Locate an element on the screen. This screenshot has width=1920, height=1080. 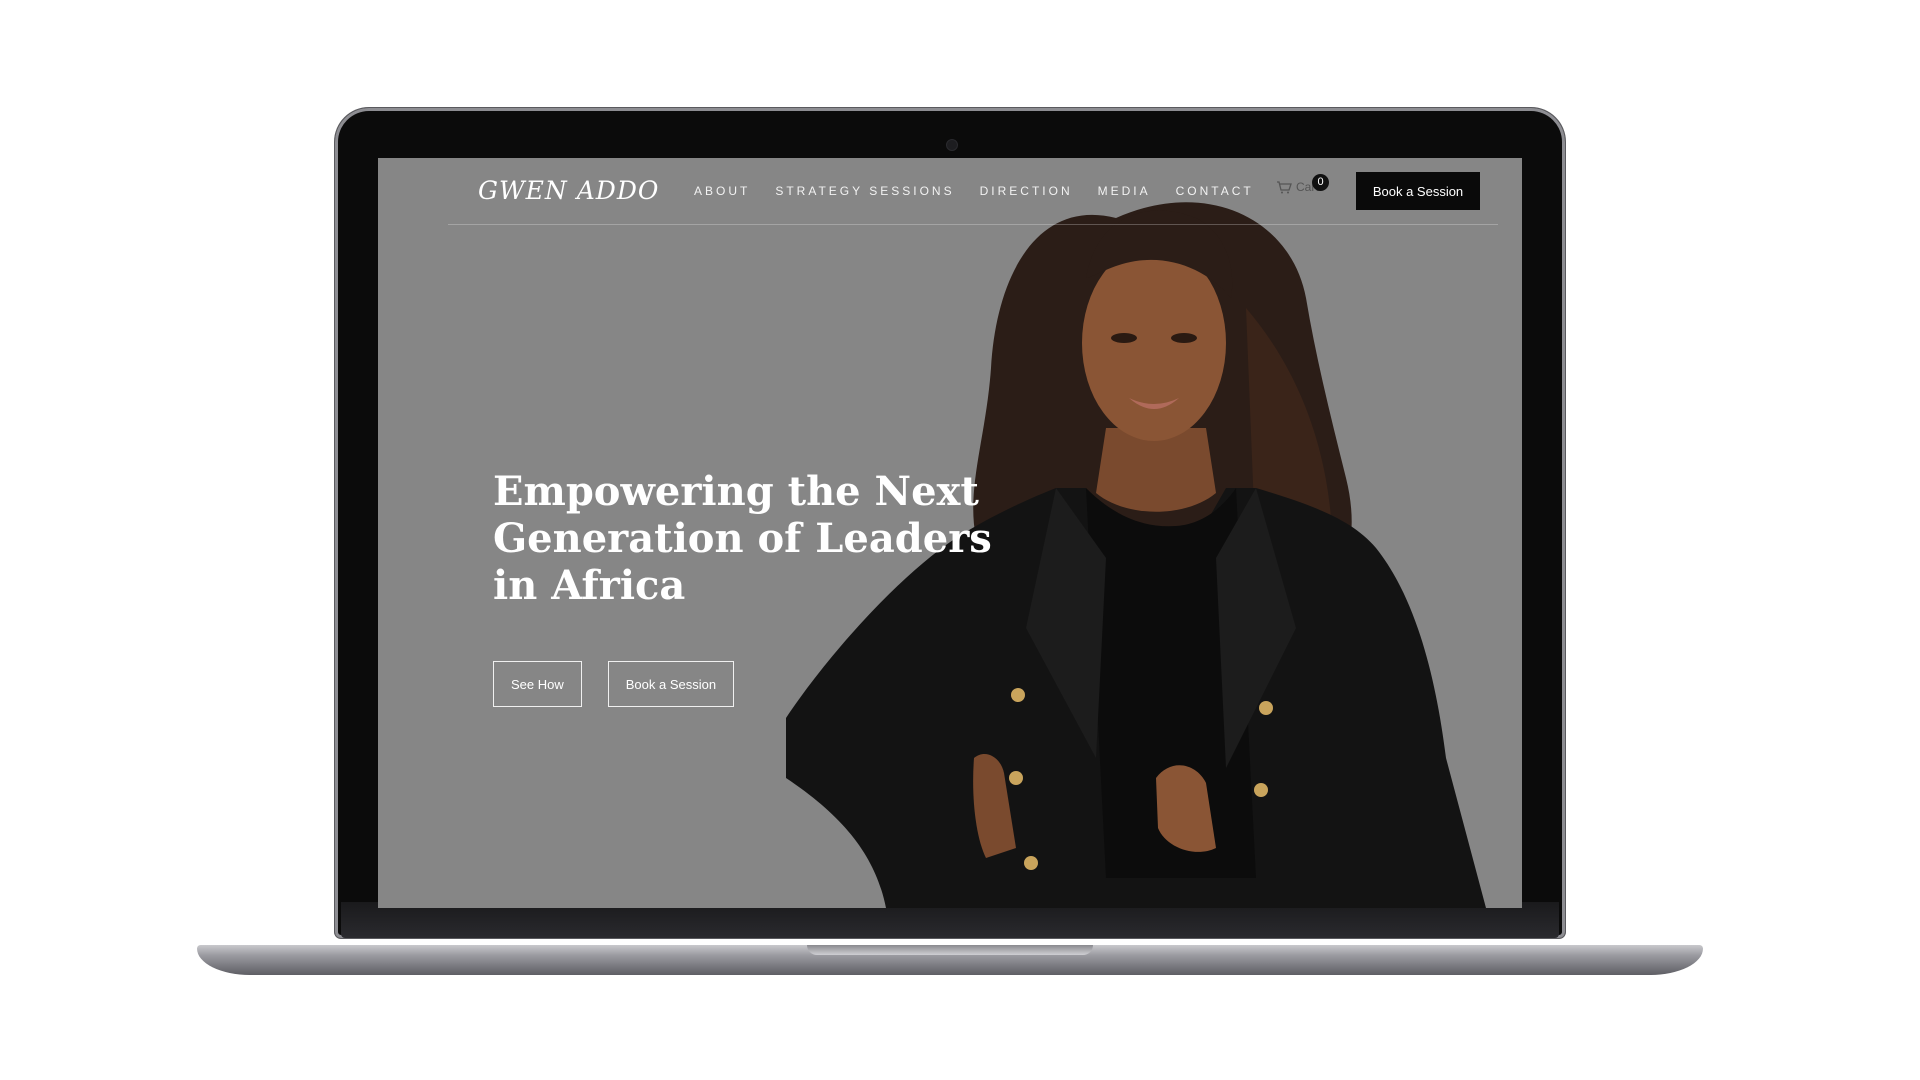
hero-book-session-button: Book a Session is located at coordinates (671, 684).